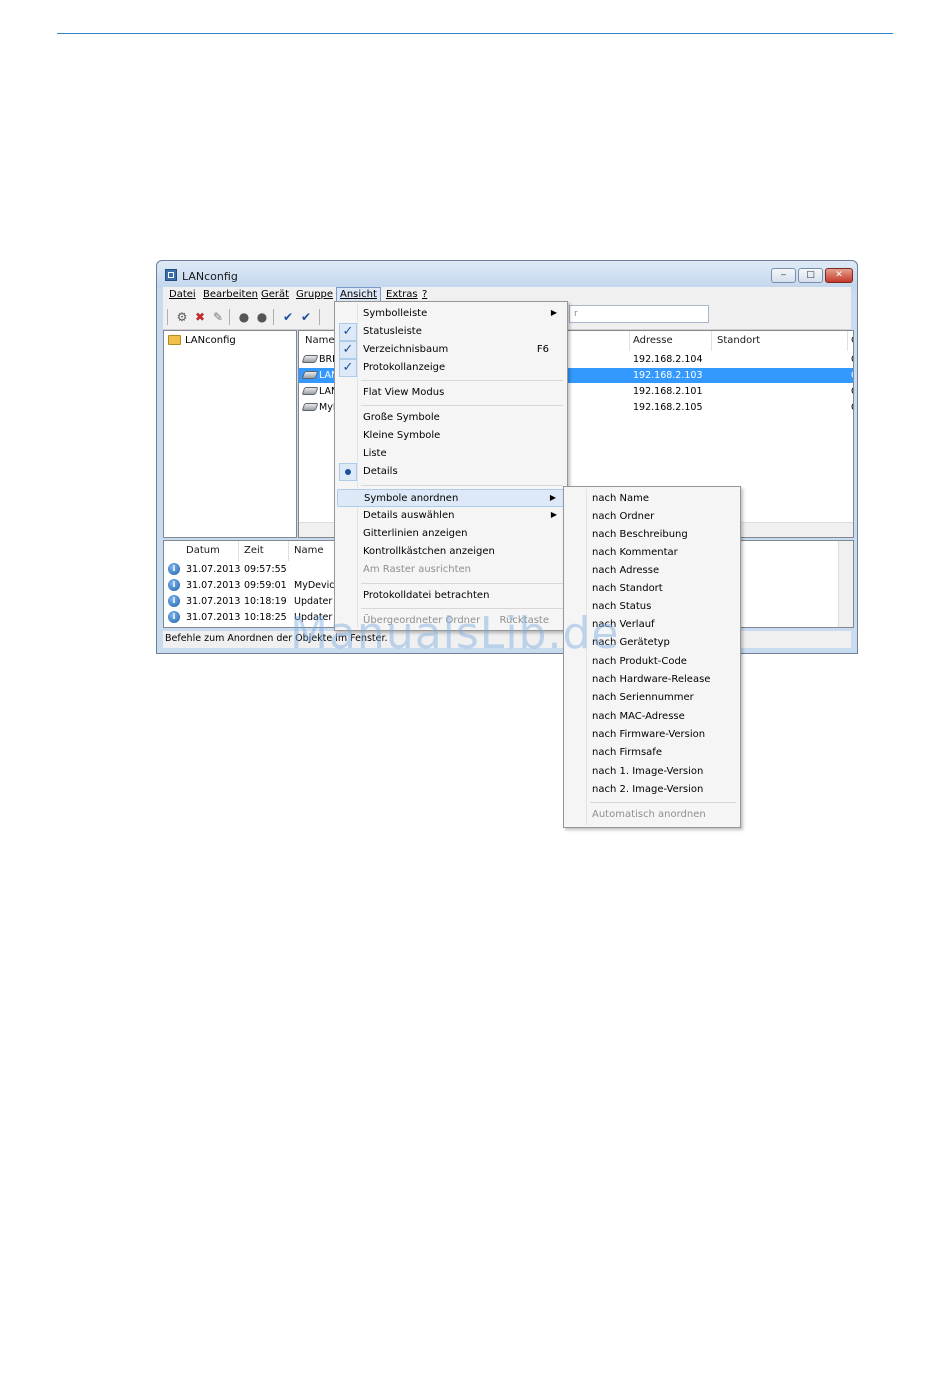 This screenshot has width=950, height=1378. What do you see at coordinates (652, 553) in the screenshot?
I see `sort-by-kommentar: nach Kommentar` at bounding box center [652, 553].